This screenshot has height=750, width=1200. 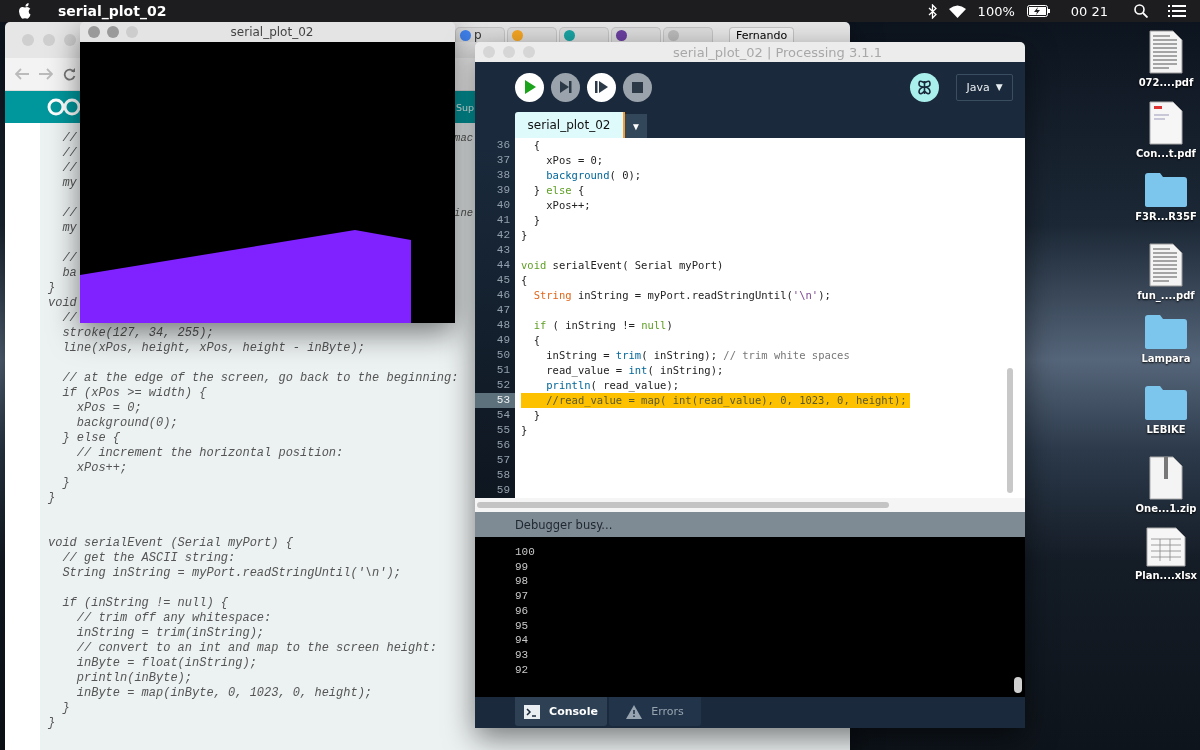 I want to click on line-number: 58, so click(x=503, y=475).